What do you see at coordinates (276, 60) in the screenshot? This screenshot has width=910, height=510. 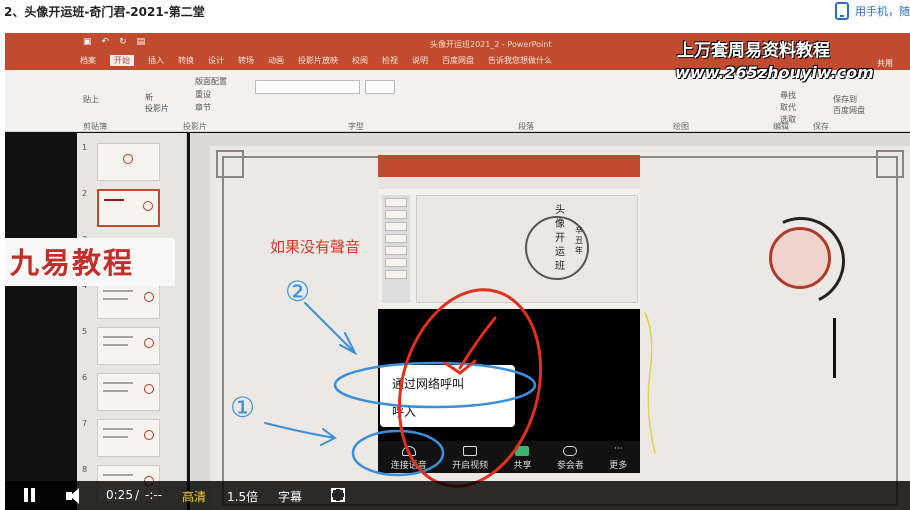 I see `tab-animations: 动画` at bounding box center [276, 60].